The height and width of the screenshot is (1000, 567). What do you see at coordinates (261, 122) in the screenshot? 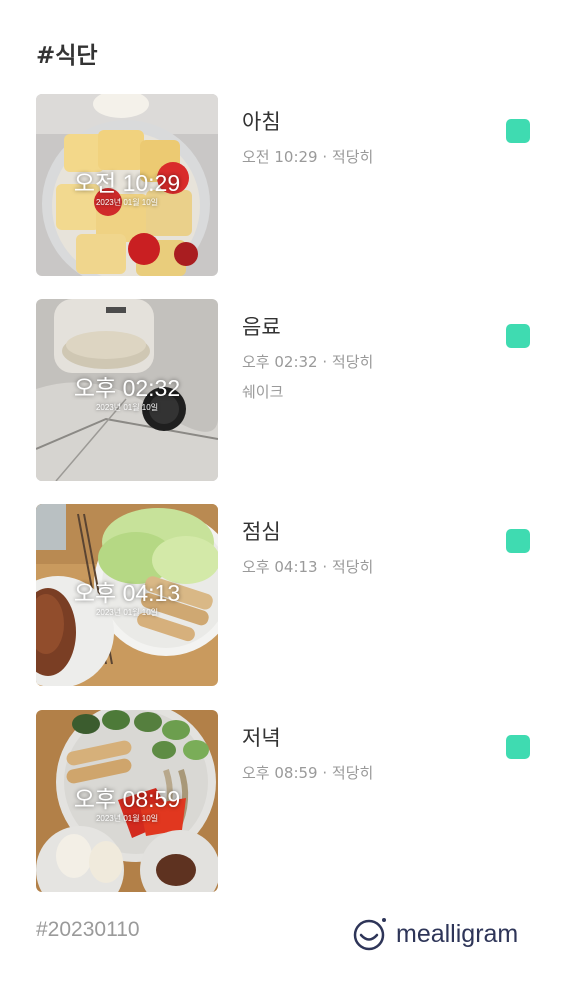
I see `meal-name: 아침` at bounding box center [261, 122].